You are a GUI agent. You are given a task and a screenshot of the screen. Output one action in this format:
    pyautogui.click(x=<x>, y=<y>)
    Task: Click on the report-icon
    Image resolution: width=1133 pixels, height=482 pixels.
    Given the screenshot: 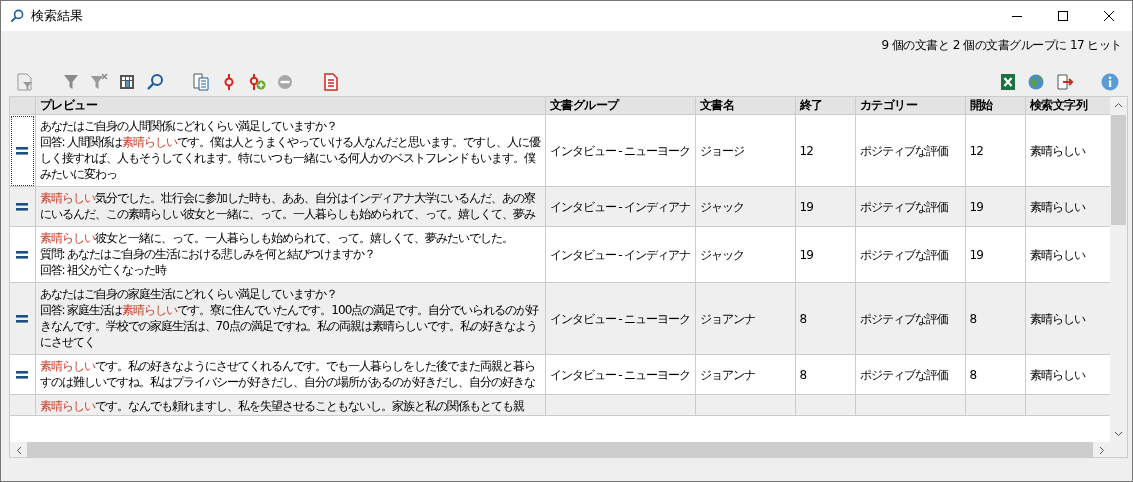 What is the action you would take?
    pyautogui.click(x=331, y=82)
    